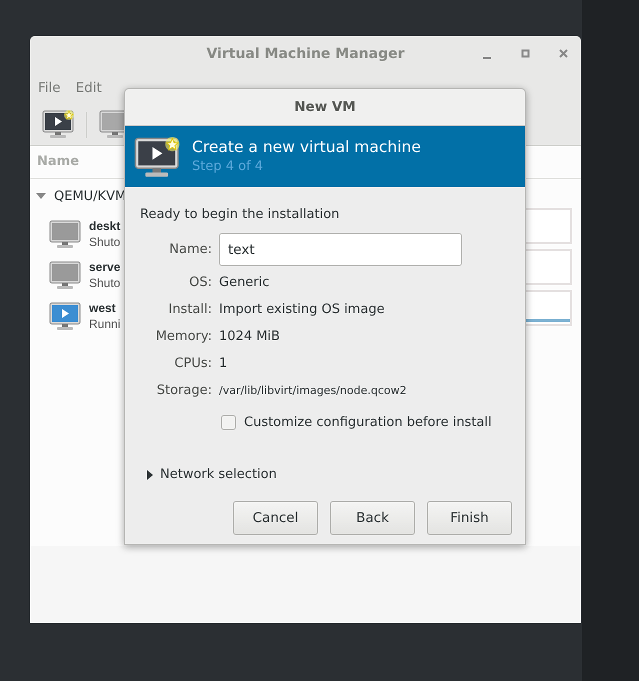 This screenshot has width=639, height=681. Describe the element at coordinates (104, 267) in the screenshot. I see `vm-name: serve` at that location.